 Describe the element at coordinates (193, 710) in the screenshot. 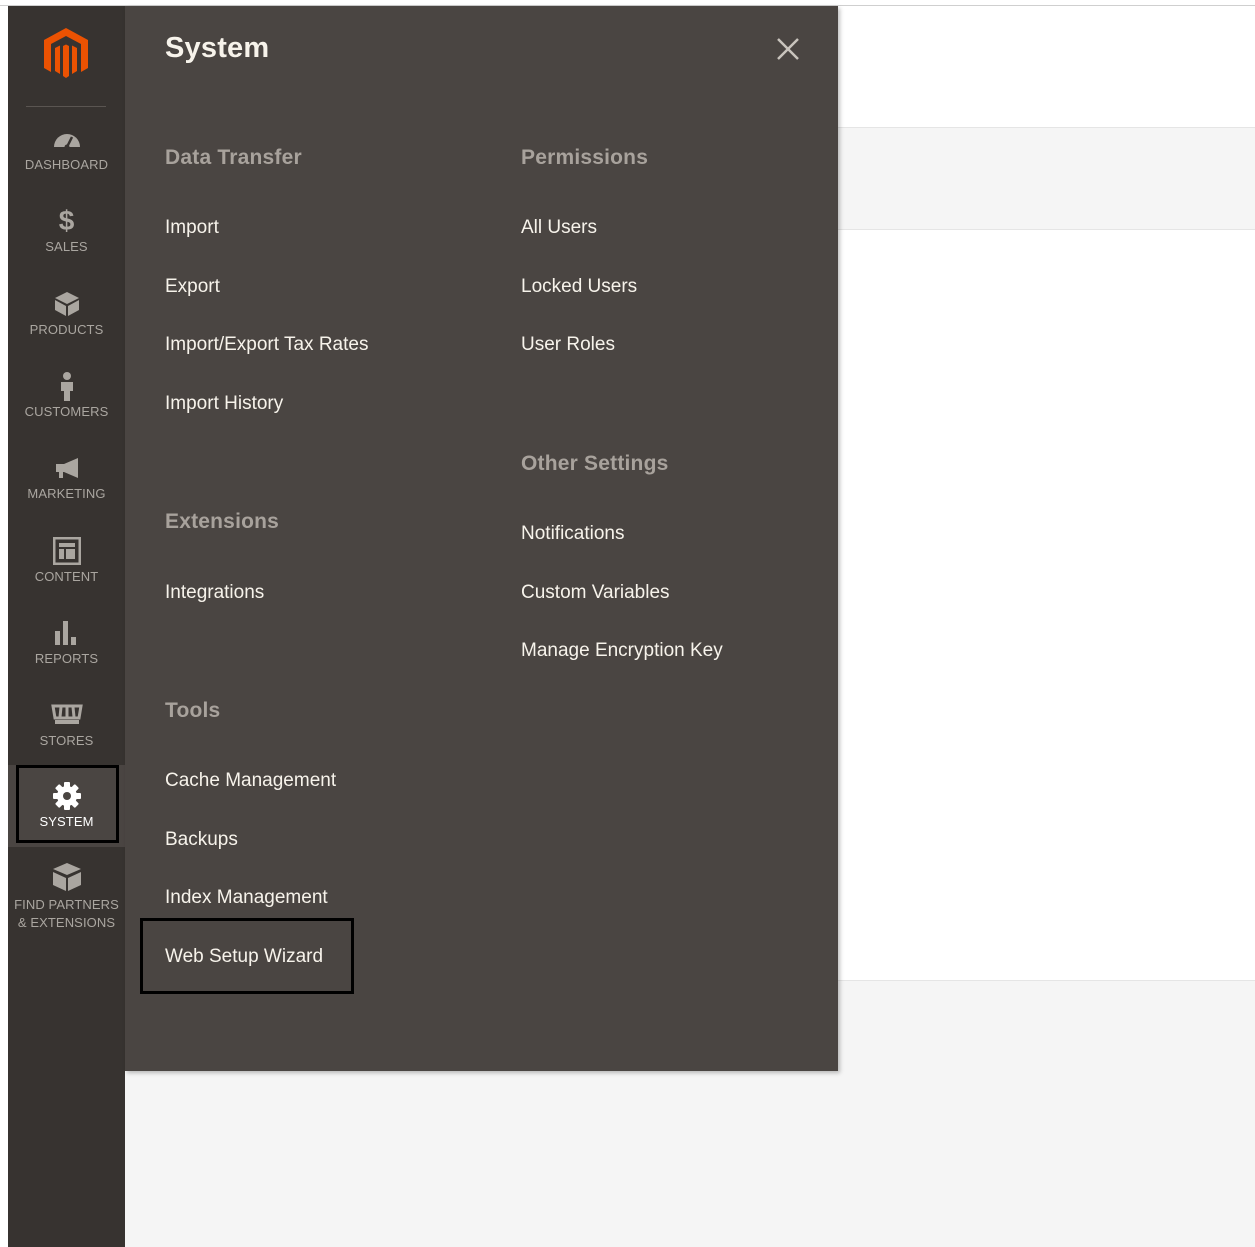

I see `group-title-tools: Tools` at that location.